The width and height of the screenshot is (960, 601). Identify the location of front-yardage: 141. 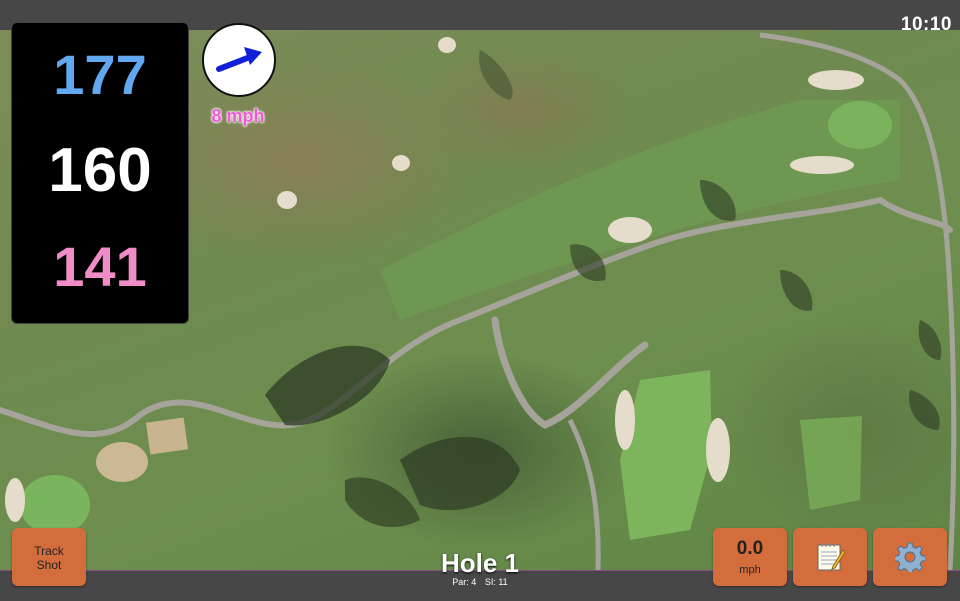
(100, 266).